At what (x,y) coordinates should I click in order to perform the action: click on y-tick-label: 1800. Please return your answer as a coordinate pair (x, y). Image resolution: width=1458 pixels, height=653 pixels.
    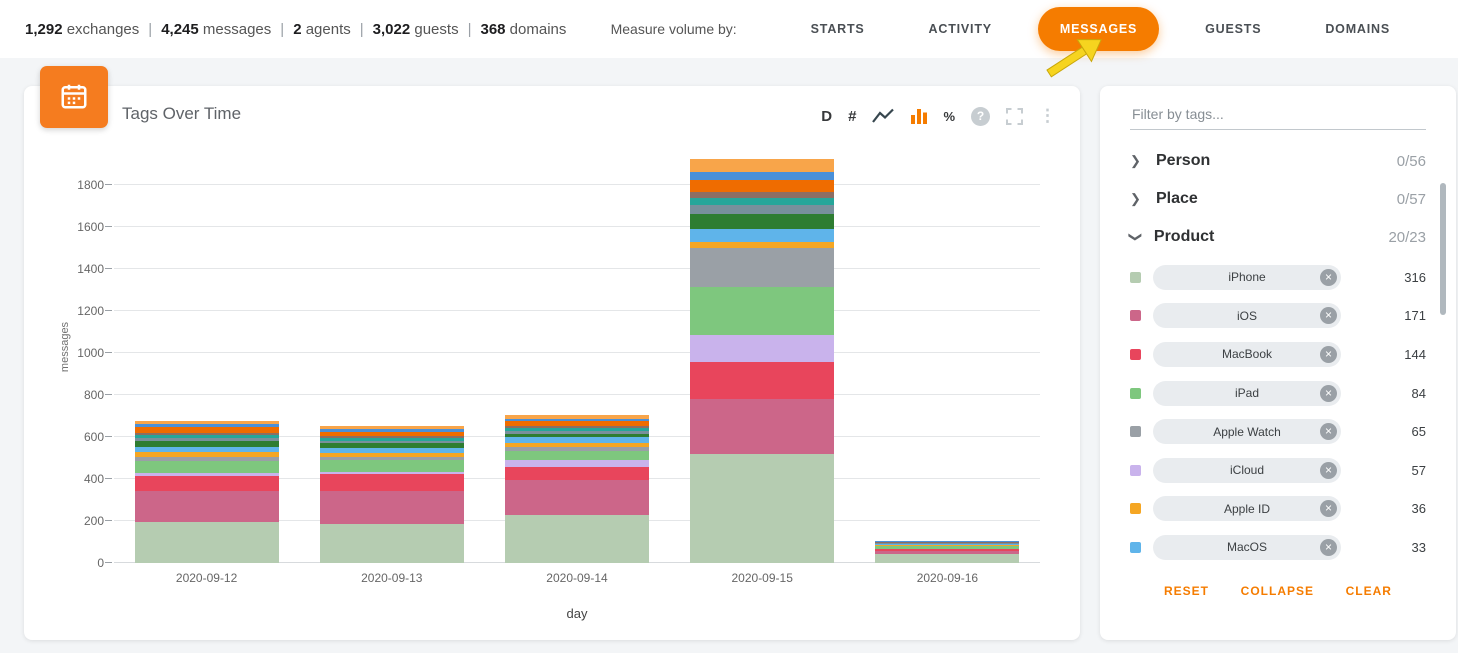
    Looking at the image, I should click on (90, 185).